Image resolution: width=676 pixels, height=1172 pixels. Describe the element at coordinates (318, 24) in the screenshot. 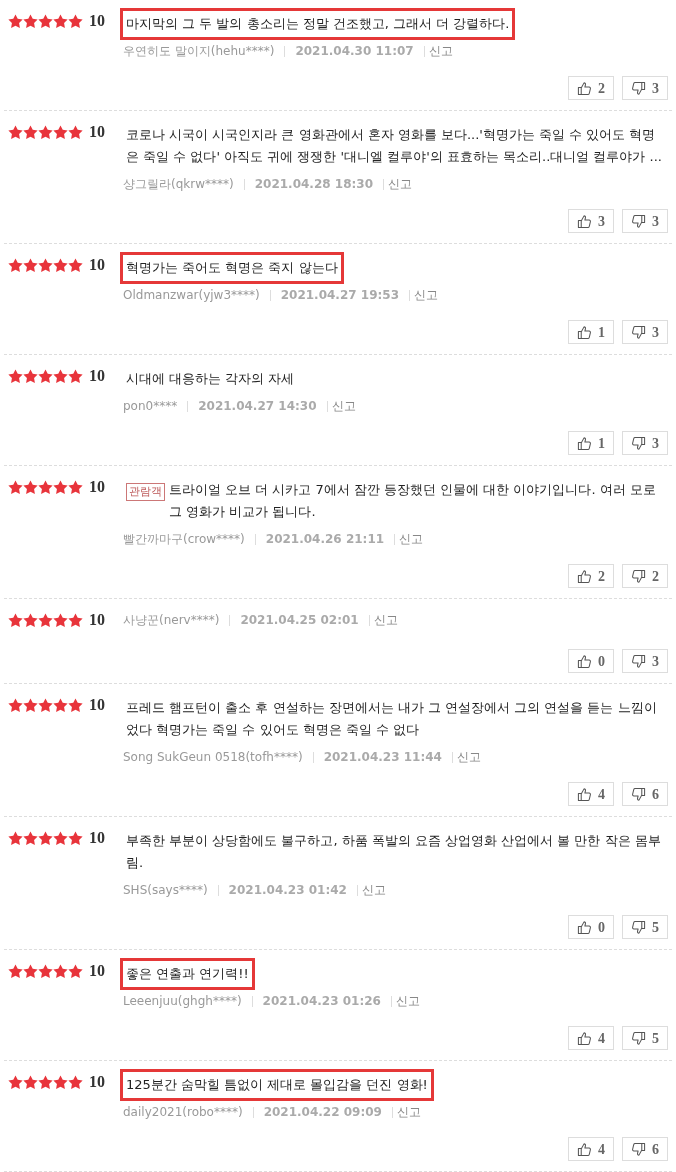

I see `review-text: 마지막의 그 두 발의 총소리는 정말 건조했고, 그래서 더 강렬하다.` at that location.